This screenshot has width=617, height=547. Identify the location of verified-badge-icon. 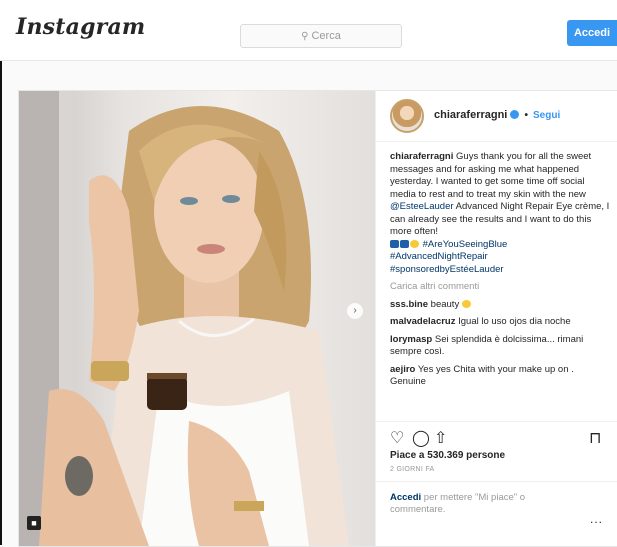
(515, 114).